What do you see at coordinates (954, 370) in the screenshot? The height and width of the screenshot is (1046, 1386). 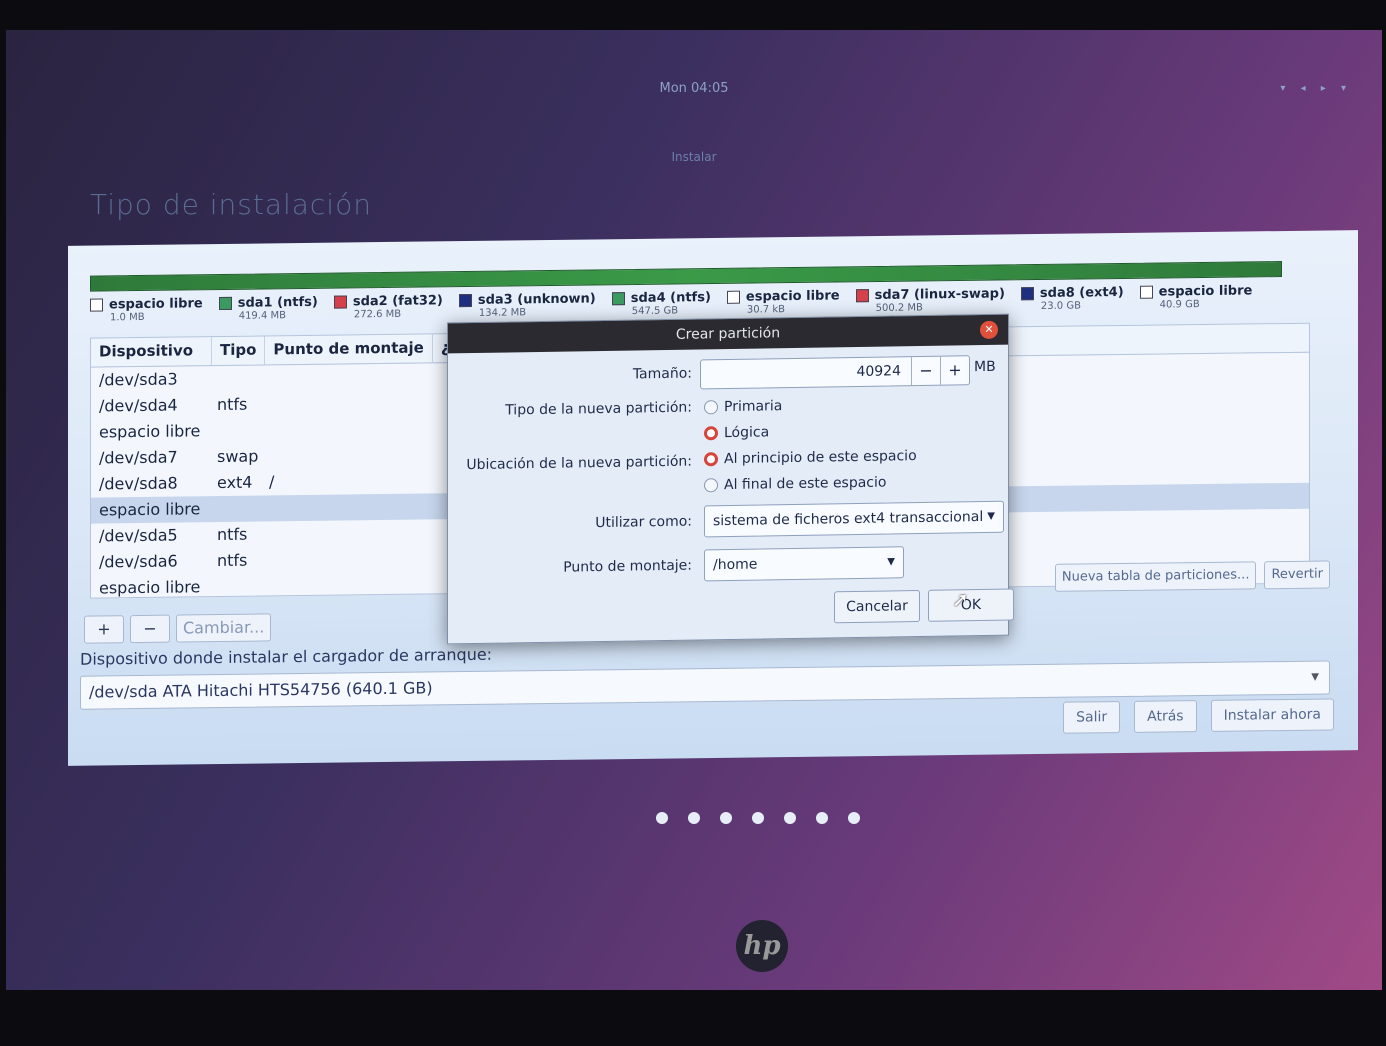 I see `plus-button: +` at bounding box center [954, 370].